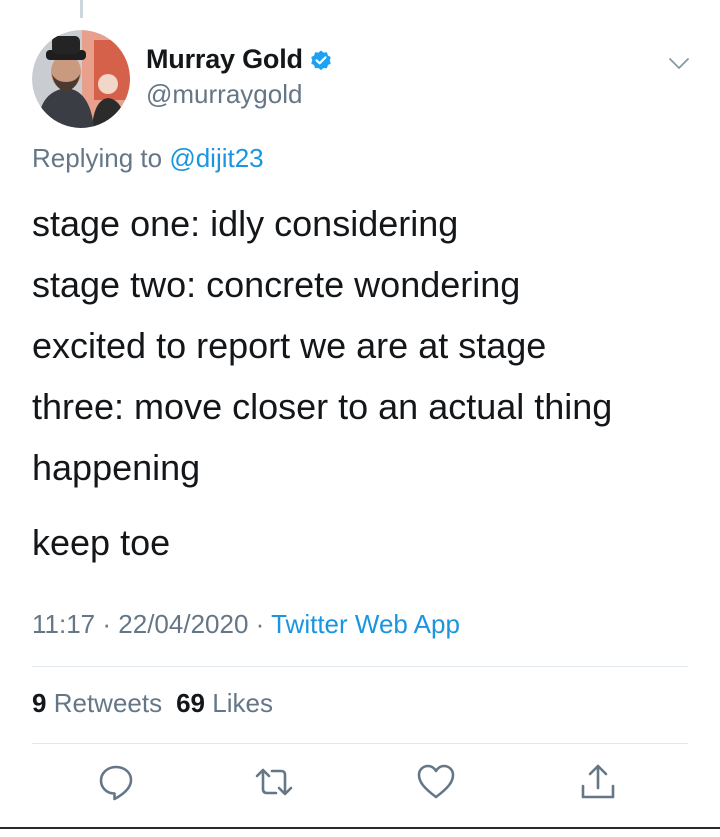 The height and width of the screenshot is (837, 720). I want to click on thread-connector-line, so click(81, 9).